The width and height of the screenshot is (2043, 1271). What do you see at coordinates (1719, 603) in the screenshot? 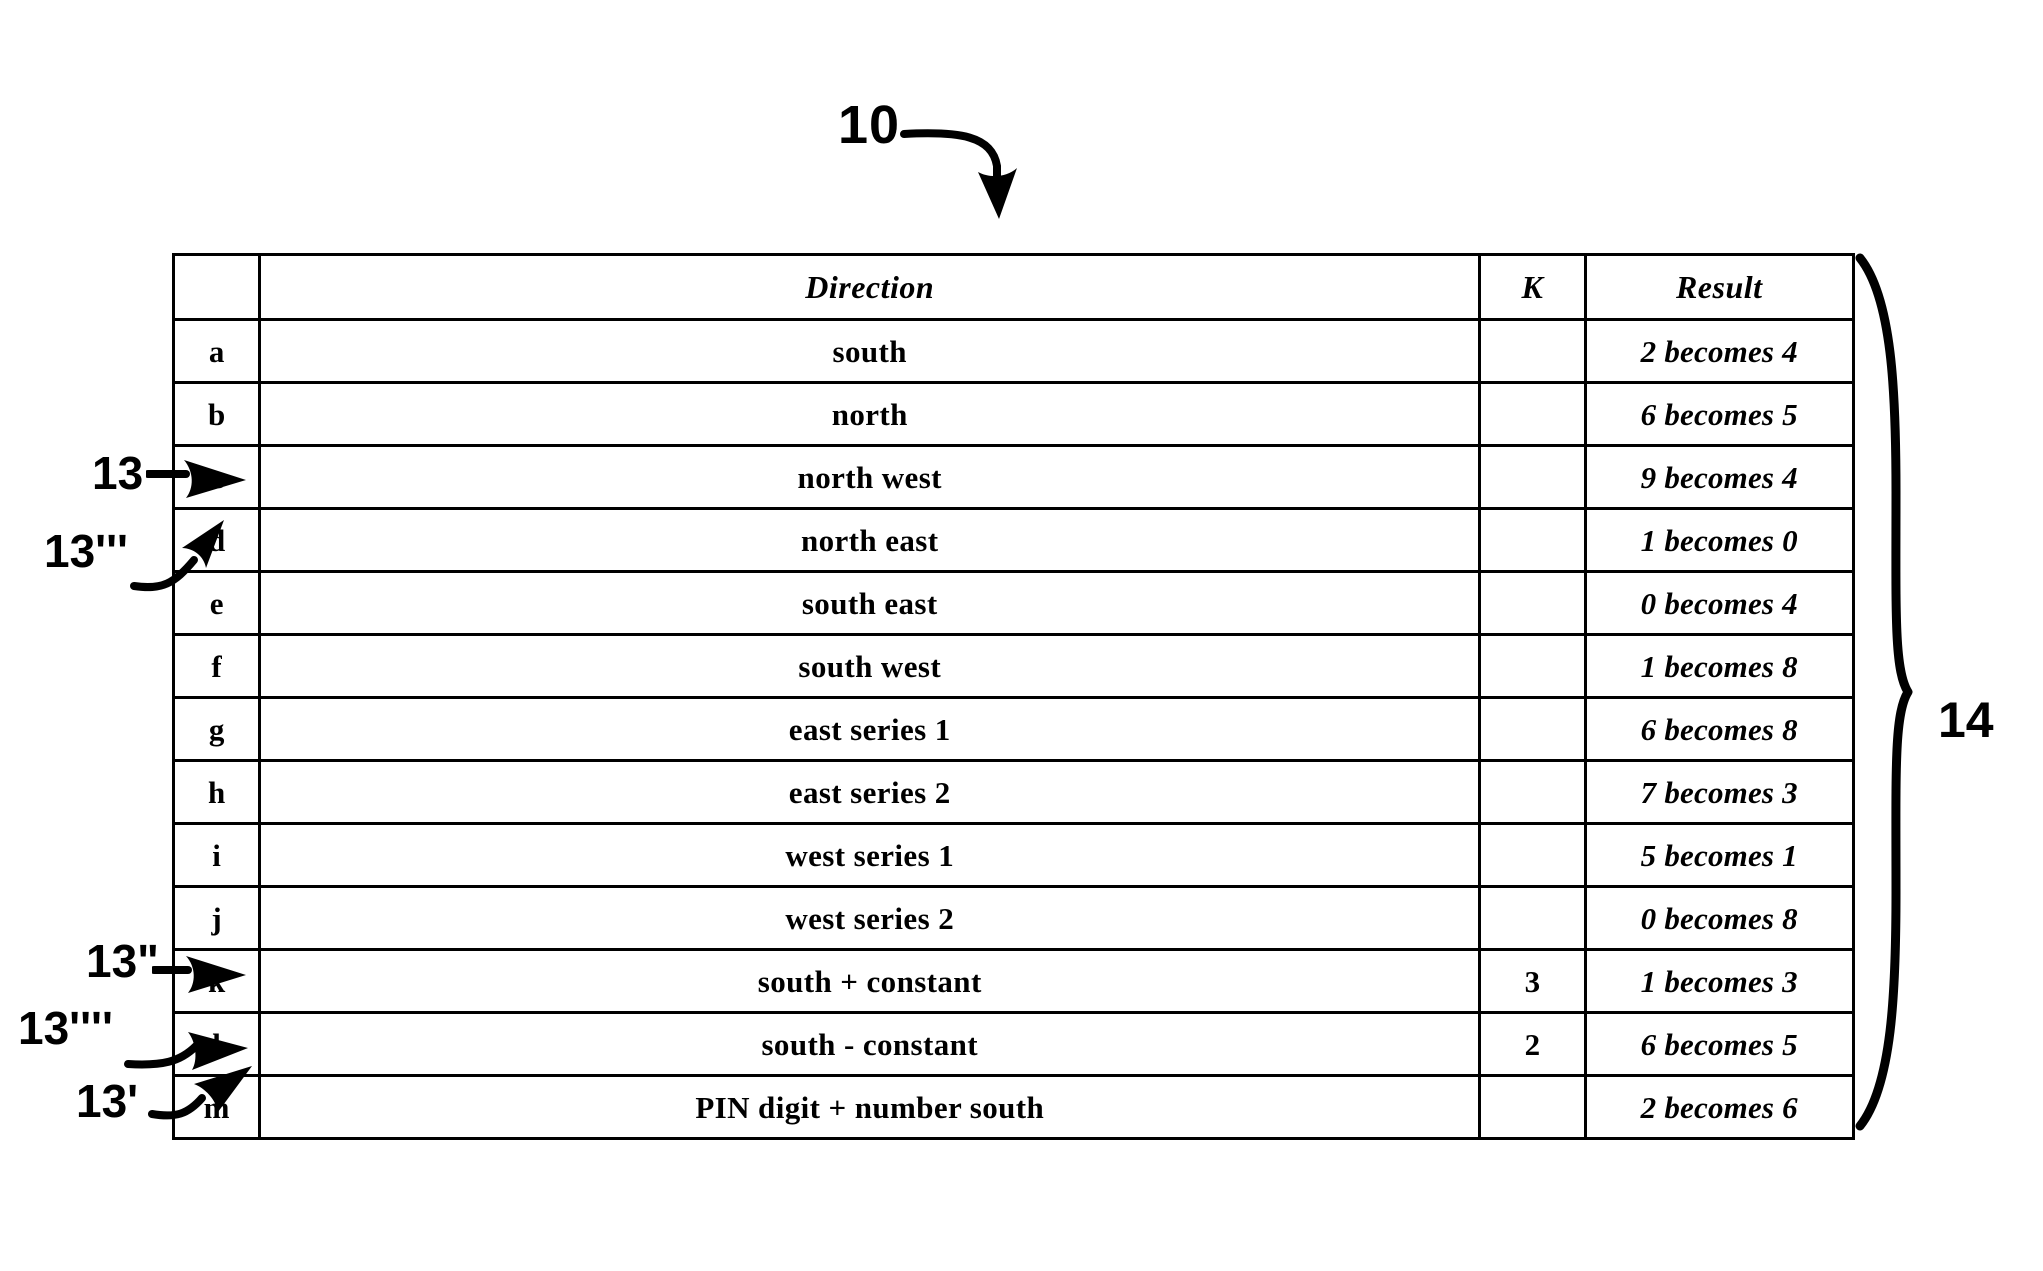
I see `row-result: 0 becomes 4` at bounding box center [1719, 603].